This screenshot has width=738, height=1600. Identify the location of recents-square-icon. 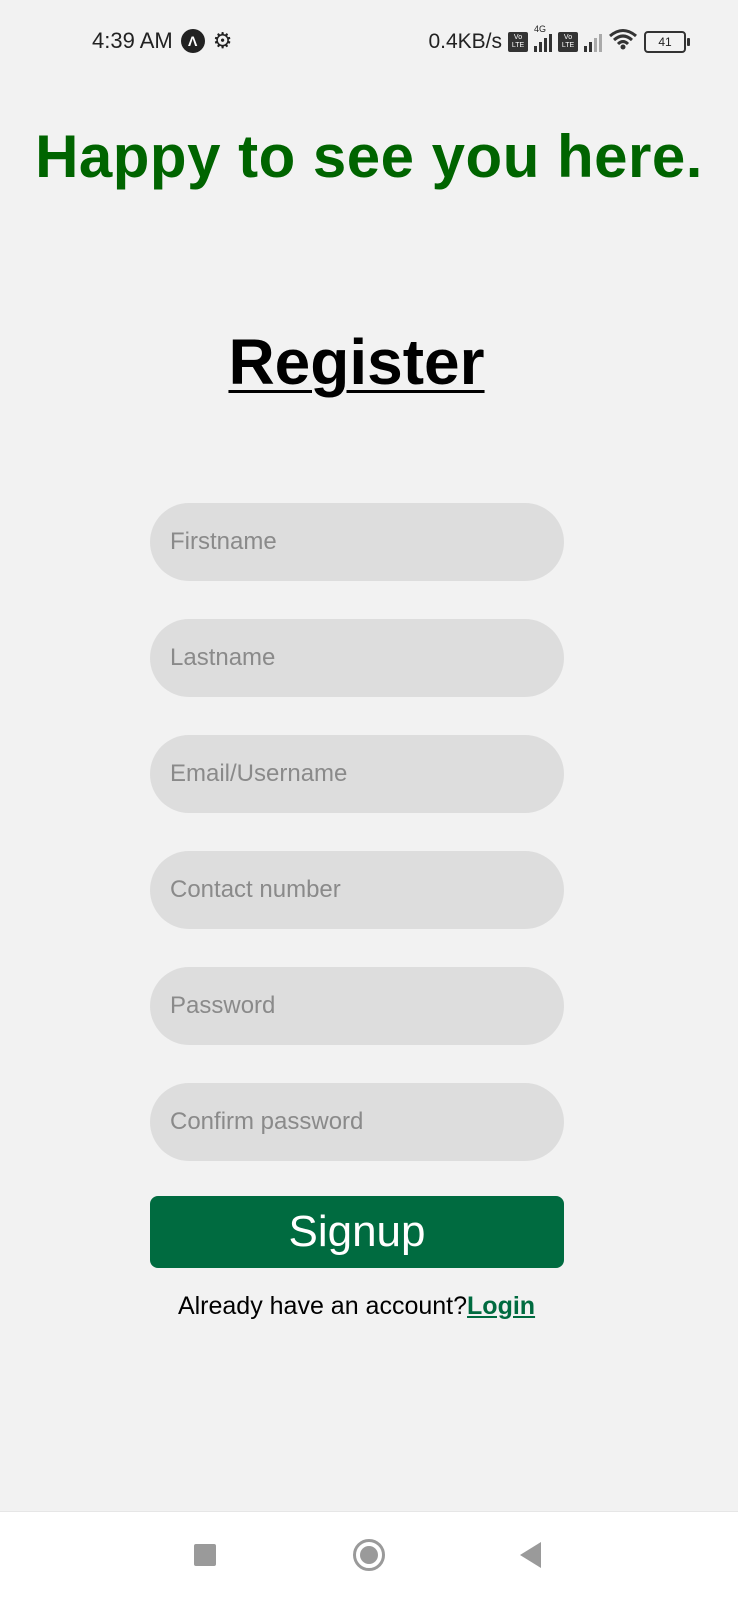
(205, 1555).